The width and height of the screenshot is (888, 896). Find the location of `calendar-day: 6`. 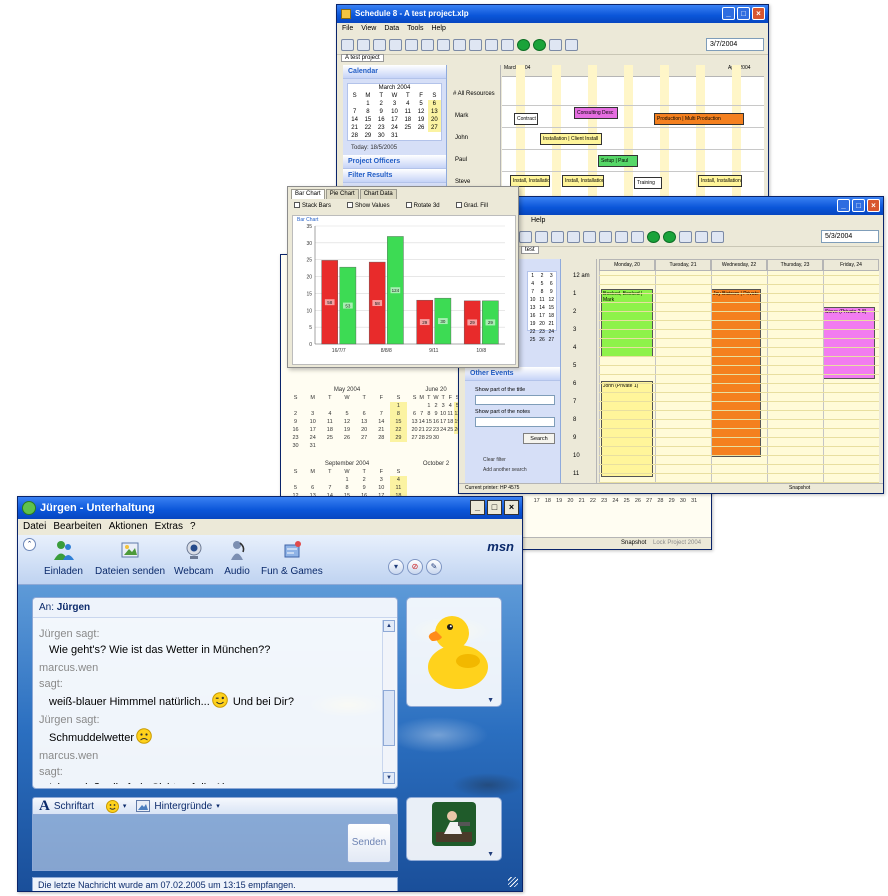

calendar-day: 6 is located at coordinates (551, 284).